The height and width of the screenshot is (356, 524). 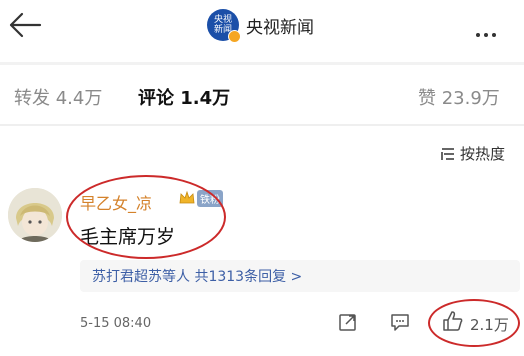 I want to click on account-logo: 央视 新闻, so click(x=224, y=26).